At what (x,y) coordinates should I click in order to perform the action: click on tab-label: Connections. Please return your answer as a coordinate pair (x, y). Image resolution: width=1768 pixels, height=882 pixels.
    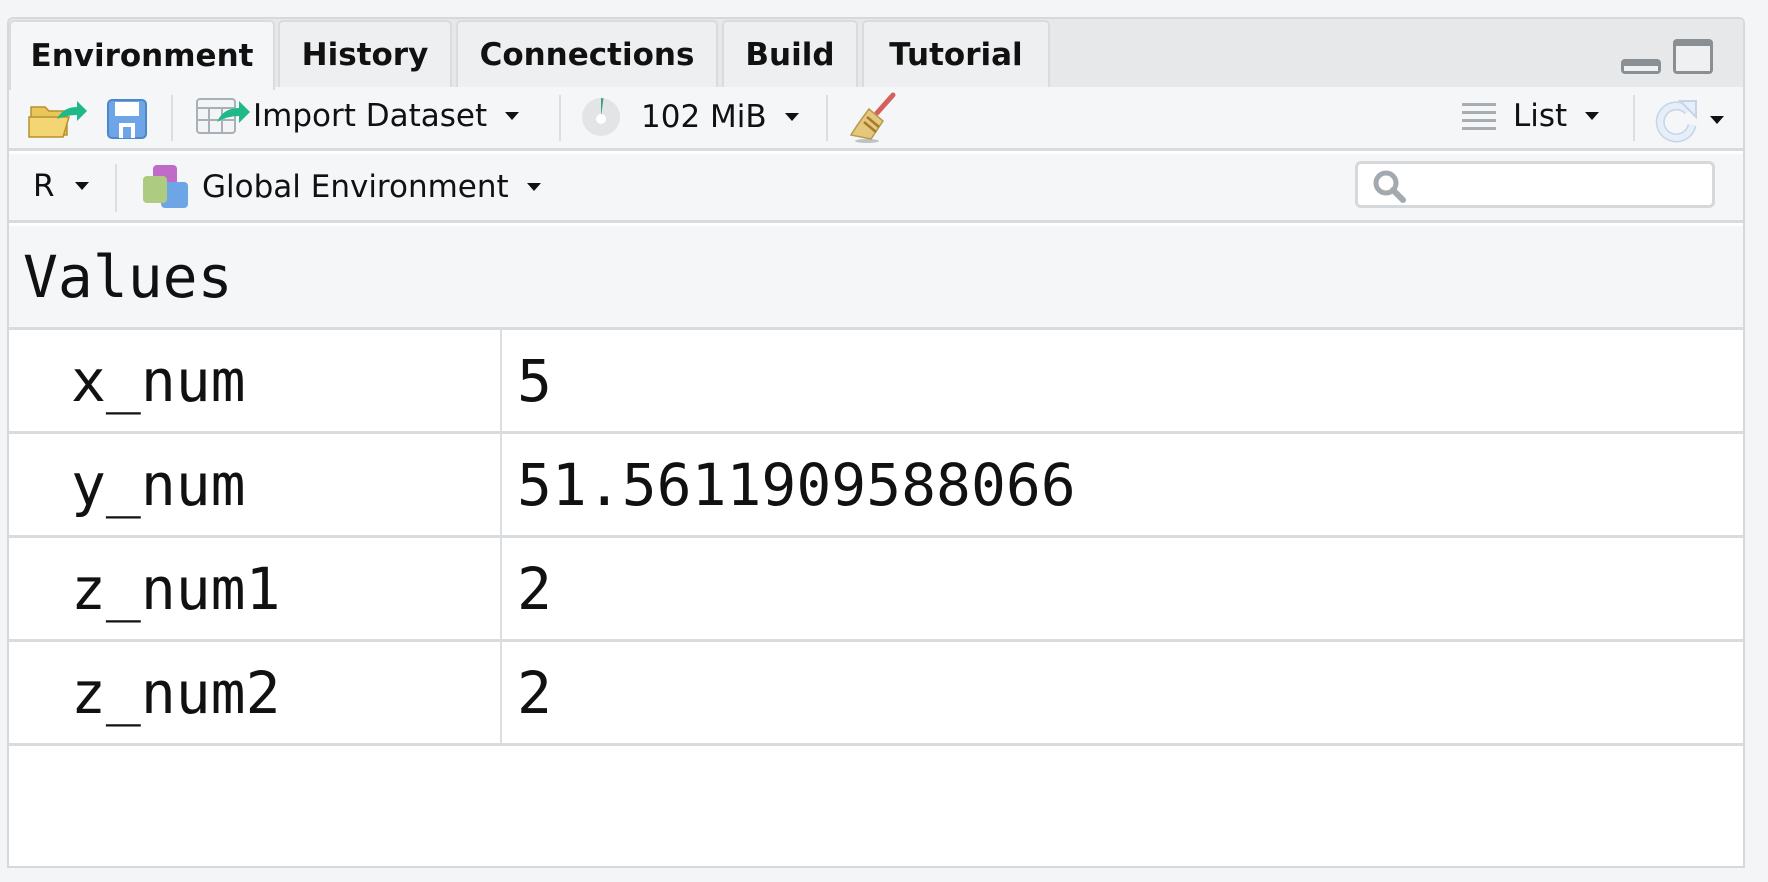
    Looking at the image, I should click on (587, 54).